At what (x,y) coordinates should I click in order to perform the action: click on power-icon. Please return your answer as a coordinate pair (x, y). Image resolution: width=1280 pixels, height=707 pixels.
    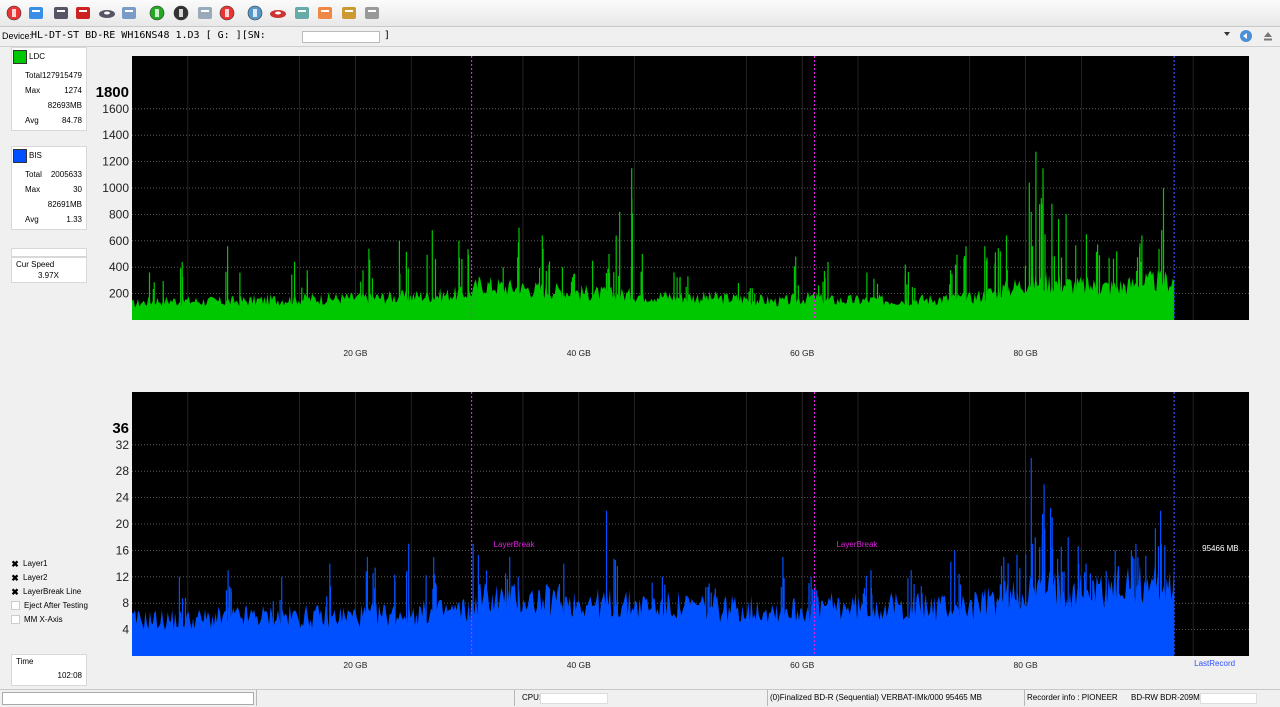
    Looking at the image, I should click on (14, 13).